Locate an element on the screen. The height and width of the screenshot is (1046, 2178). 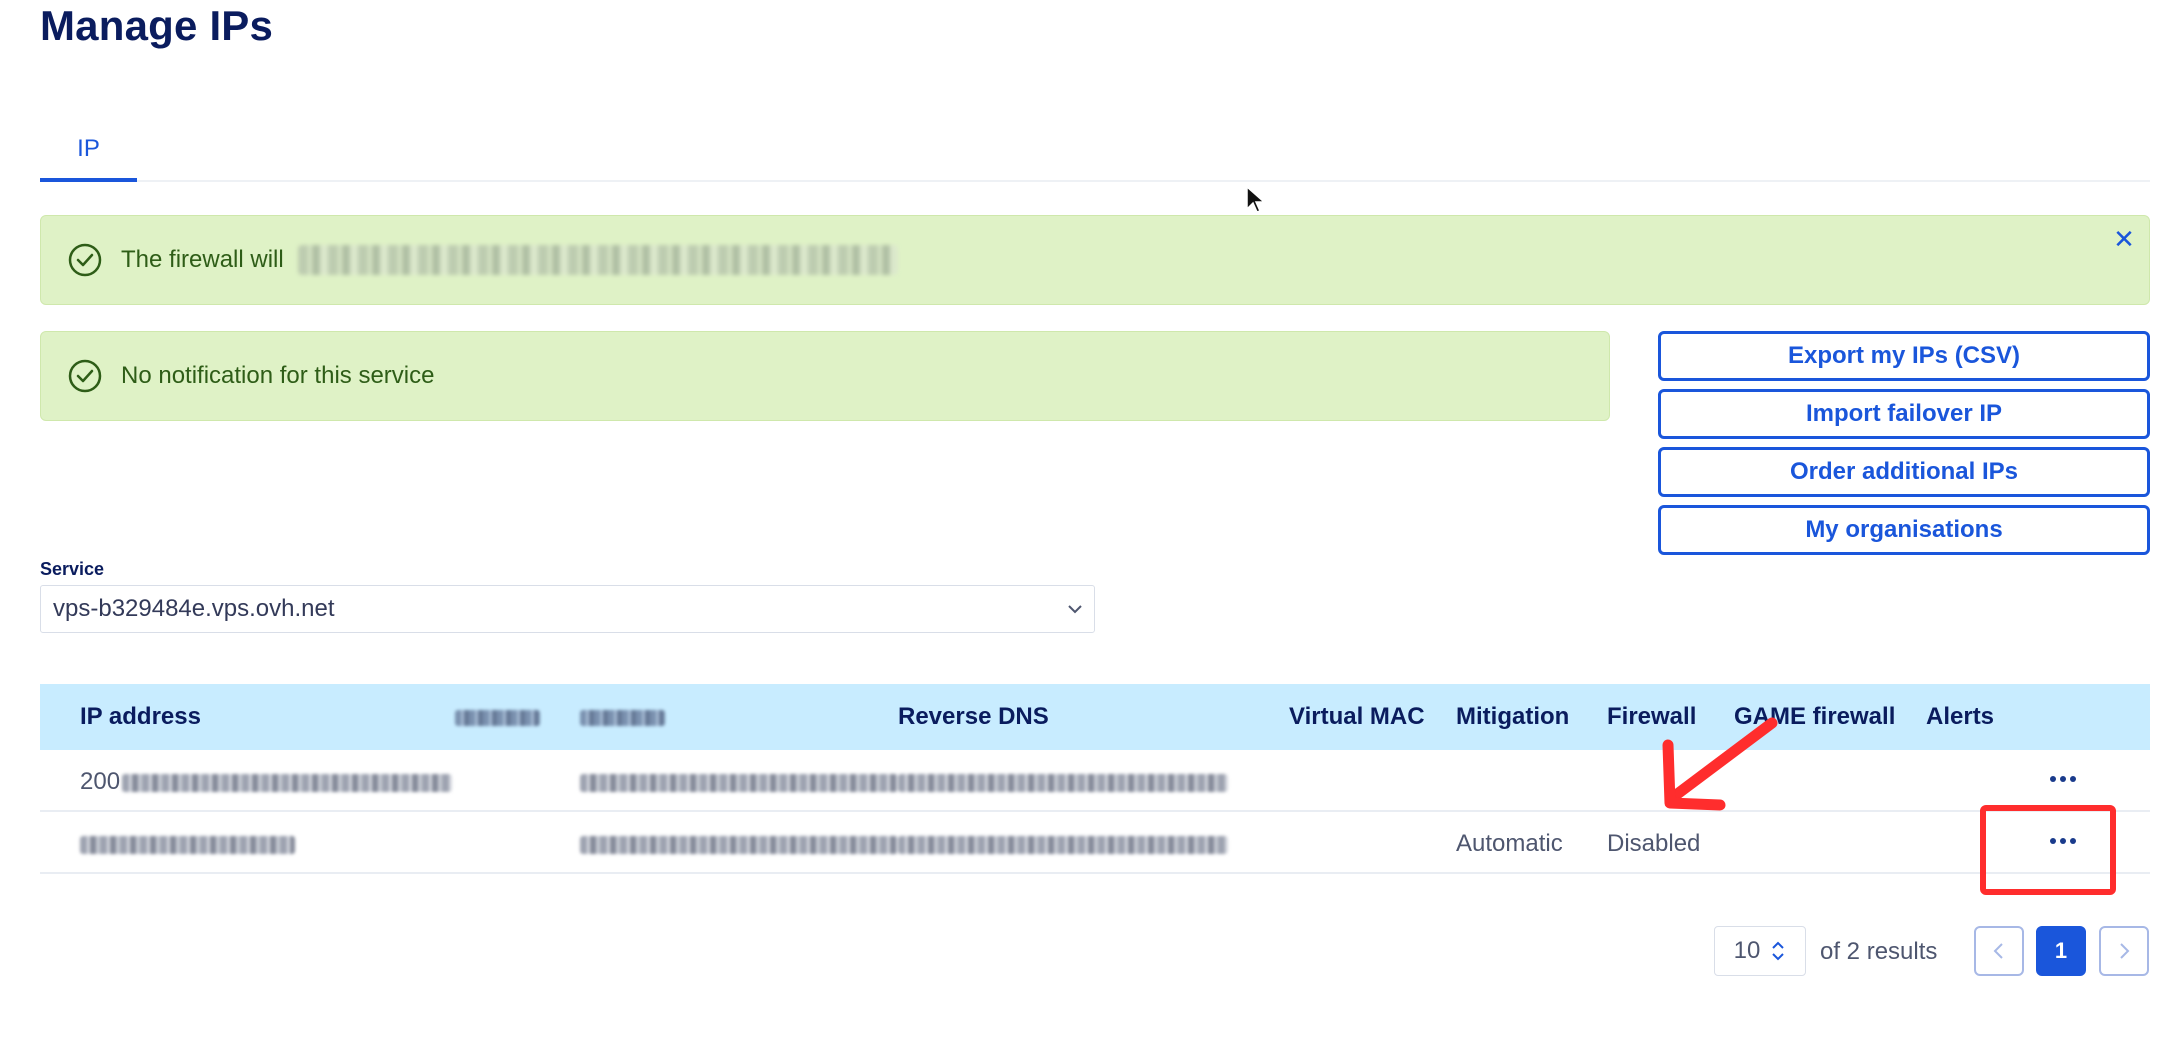
table-row: Automatic Disabled is located at coordinates (1095, 843).